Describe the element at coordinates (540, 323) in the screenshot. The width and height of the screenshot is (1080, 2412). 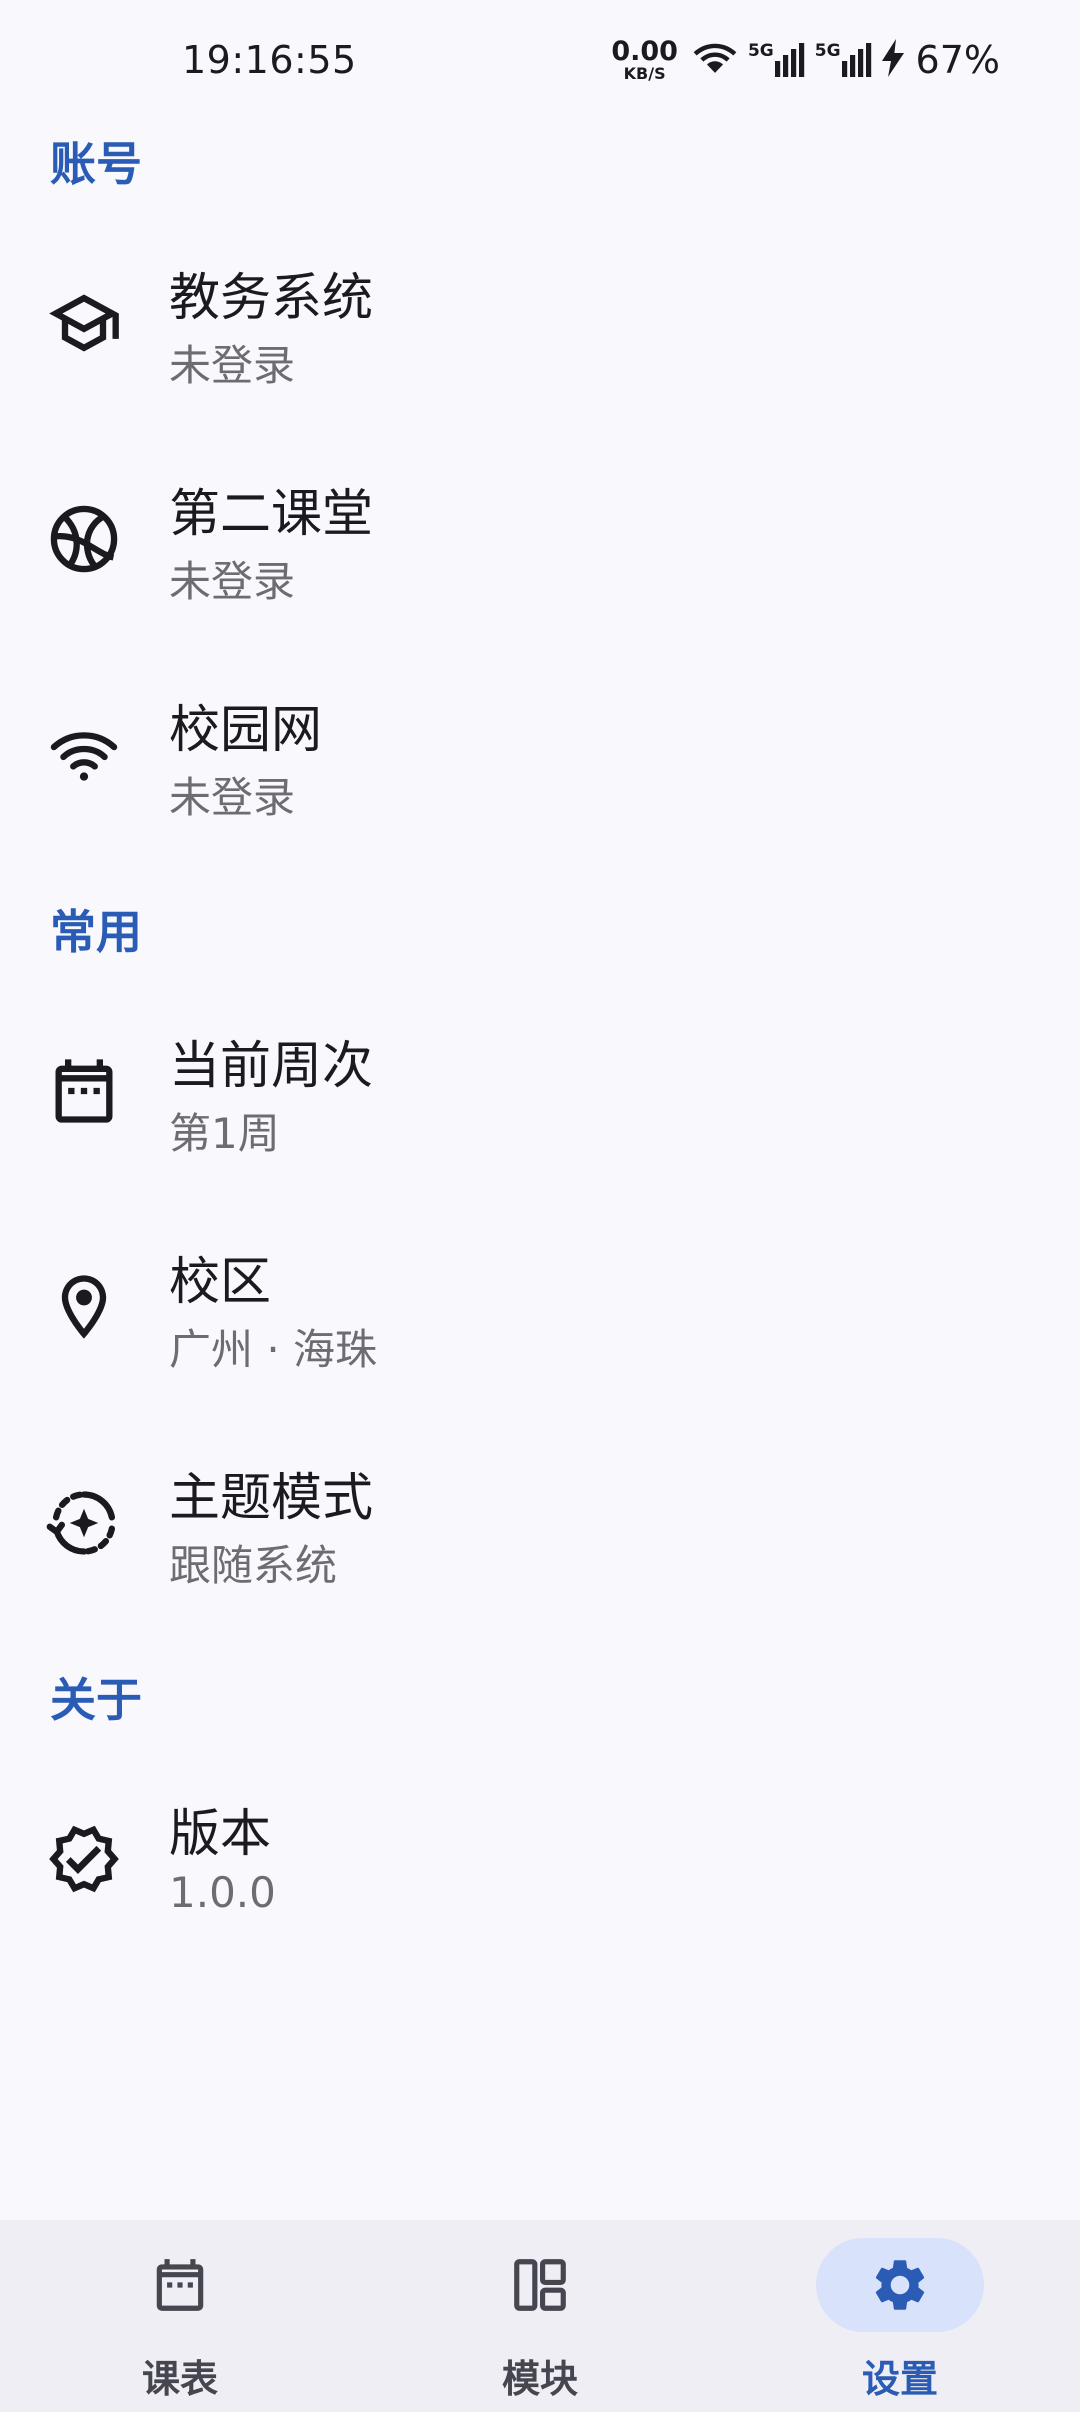
I see `setting-item-academic-system: 教务系统 未登录` at that location.